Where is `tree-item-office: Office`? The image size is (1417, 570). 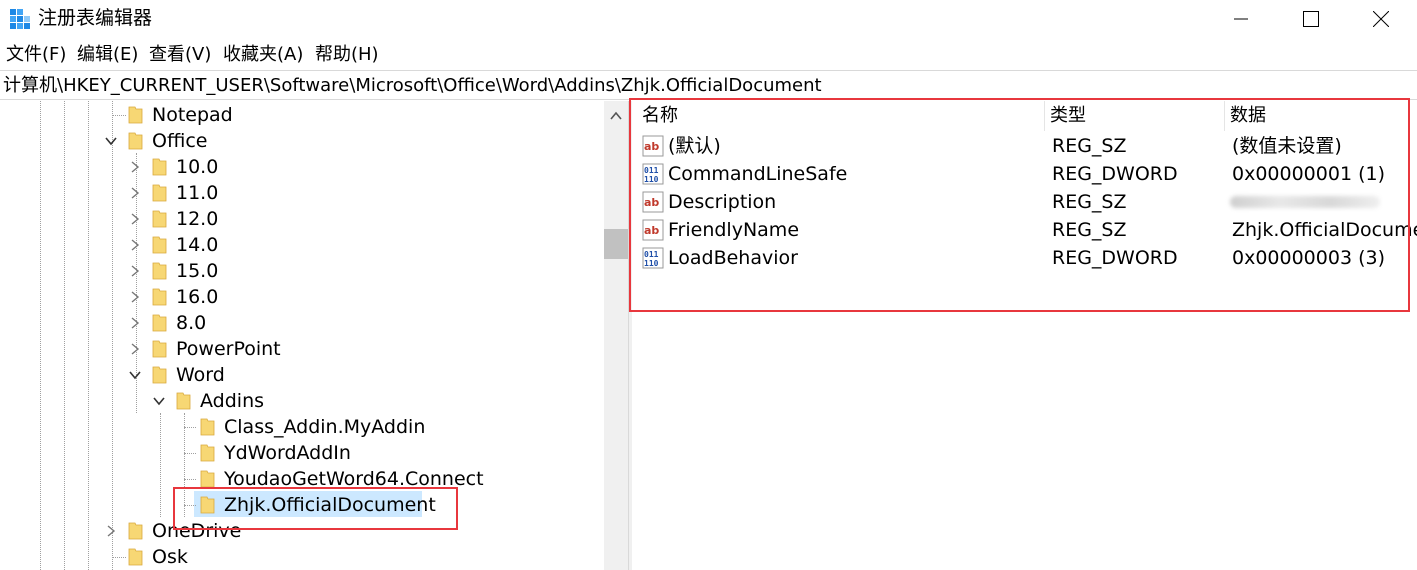 tree-item-office: Office is located at coordinates (204, 141).